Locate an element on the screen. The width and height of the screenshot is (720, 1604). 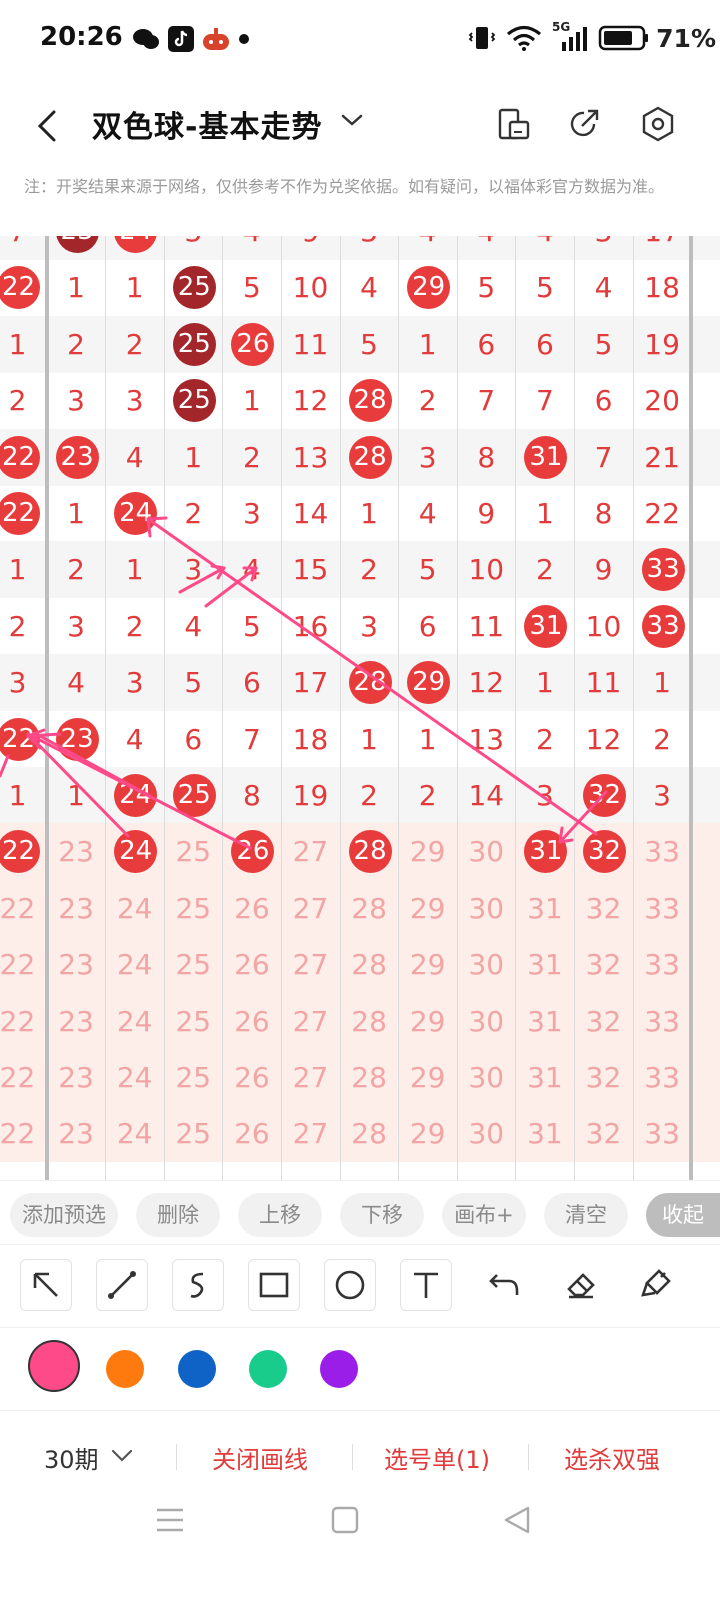
color-swatch-green is located at coordinates (268, 1369).